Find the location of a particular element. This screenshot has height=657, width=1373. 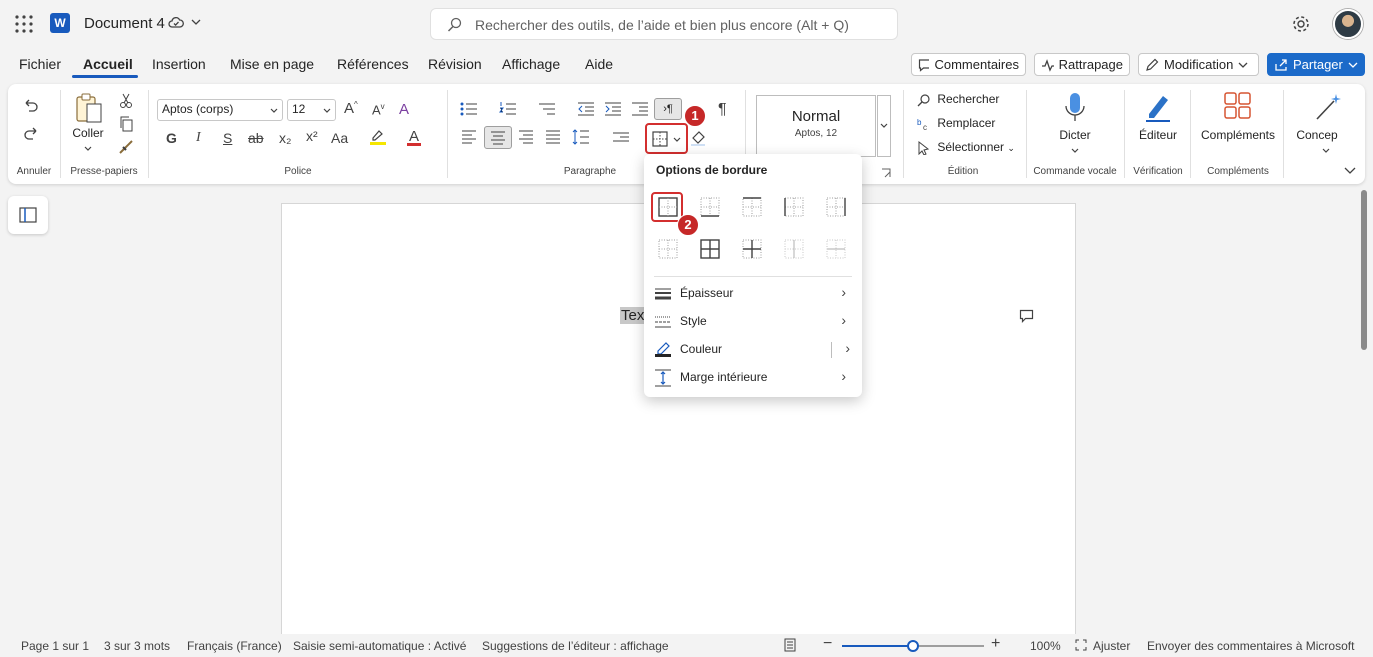

border-option-inside is located at coordinates (752, 249).